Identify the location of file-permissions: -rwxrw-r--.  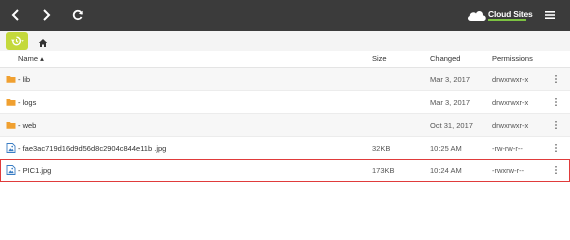
(508, 170).